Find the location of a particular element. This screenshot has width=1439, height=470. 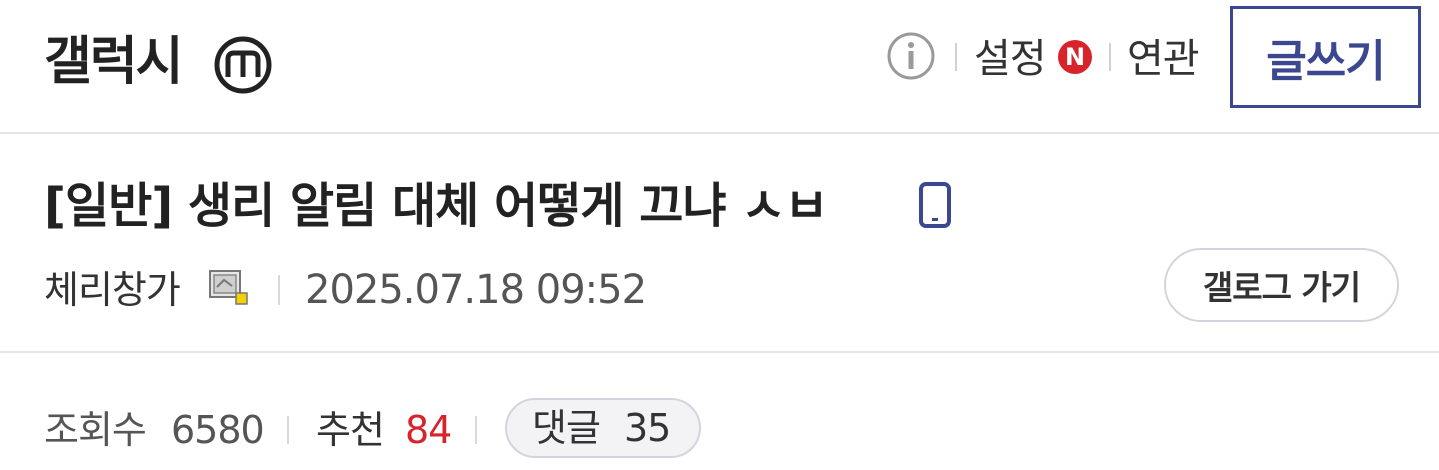

mobile-phone-icon is located at coordinates (935, 205).